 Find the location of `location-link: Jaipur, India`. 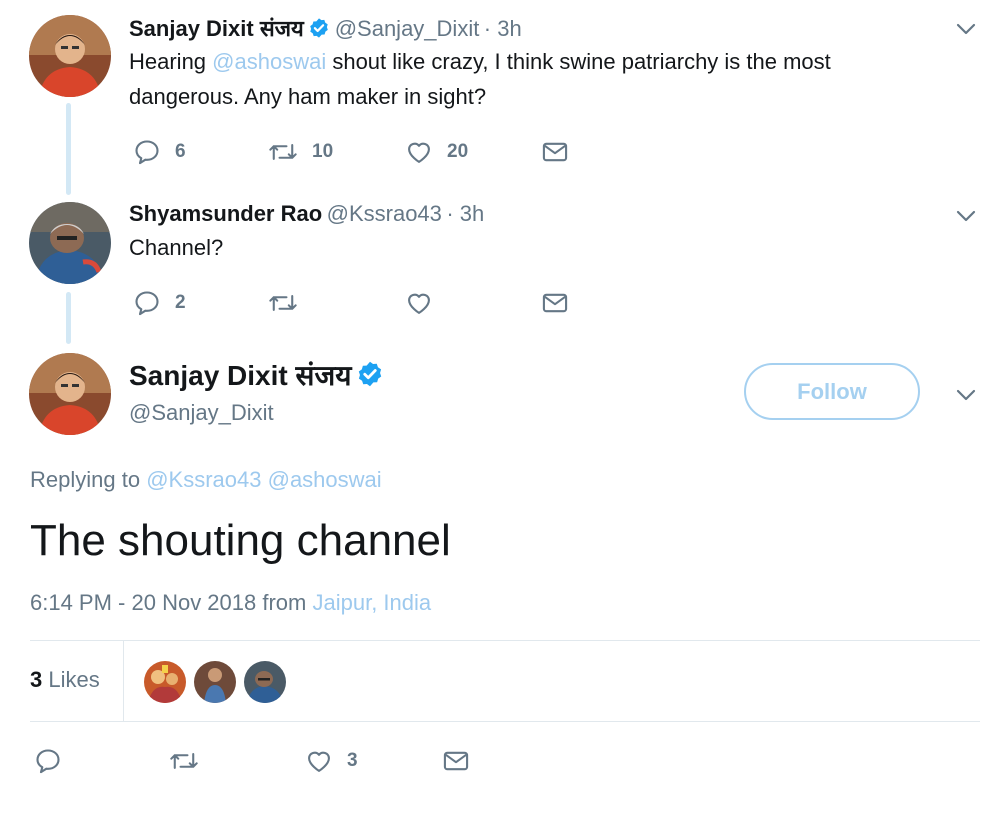

location-link: Jaipur, India is located at coordinates (371, 602).